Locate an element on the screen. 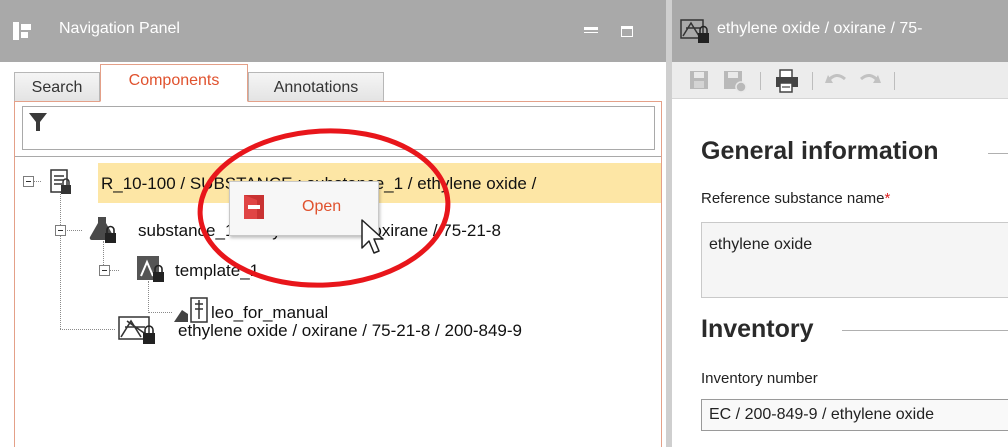 The image size is (1008, 447). filter-bar is located at coordinates (338, 128).